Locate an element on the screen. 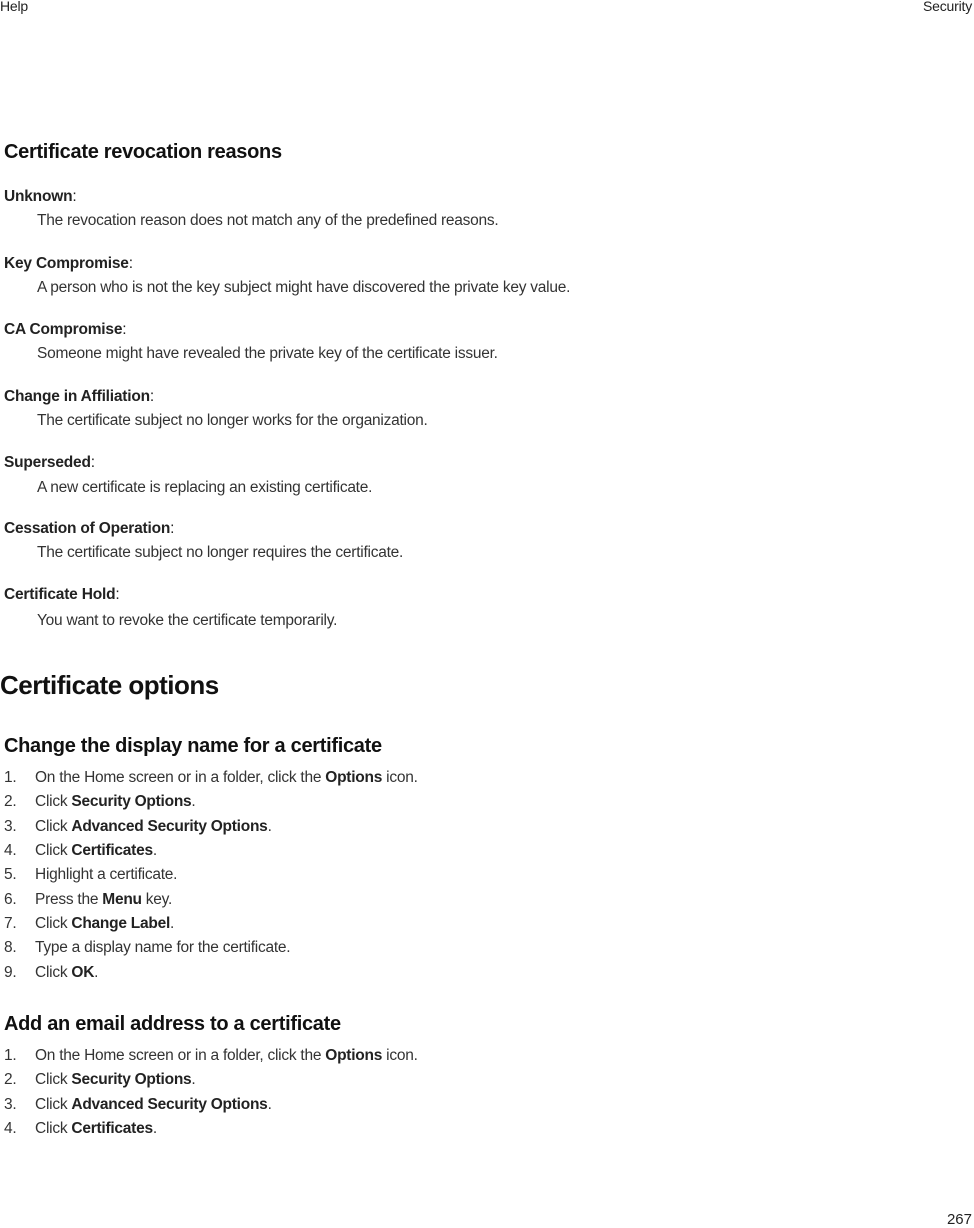  term-label: Superseded is located at coordinates (47, 462).